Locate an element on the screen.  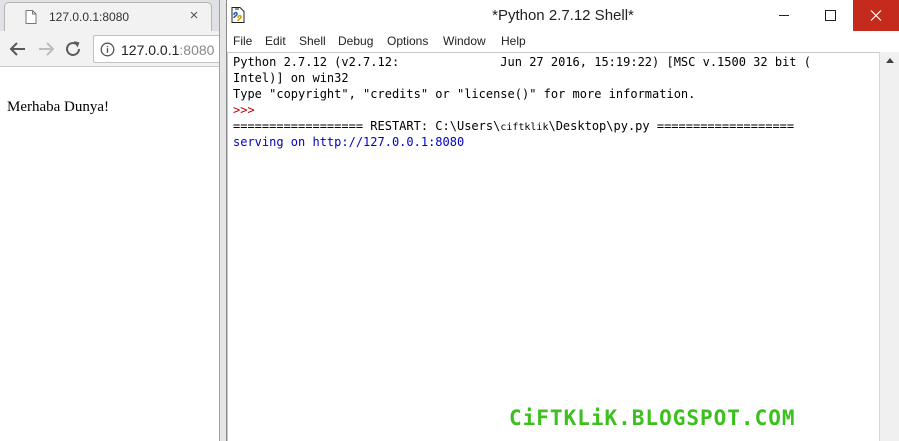
url-port: :8080 is located at coordinates (197, 50).